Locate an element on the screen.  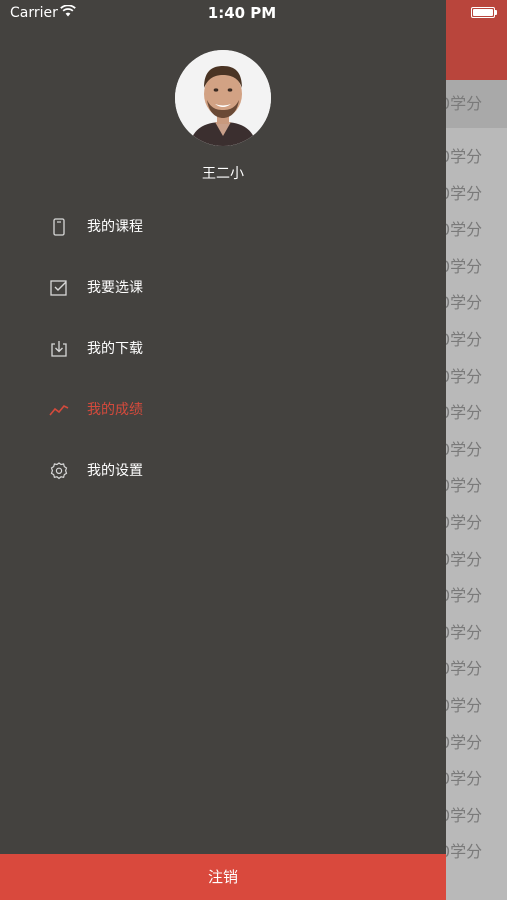
phone-icon is located at coordinates (59, 227).